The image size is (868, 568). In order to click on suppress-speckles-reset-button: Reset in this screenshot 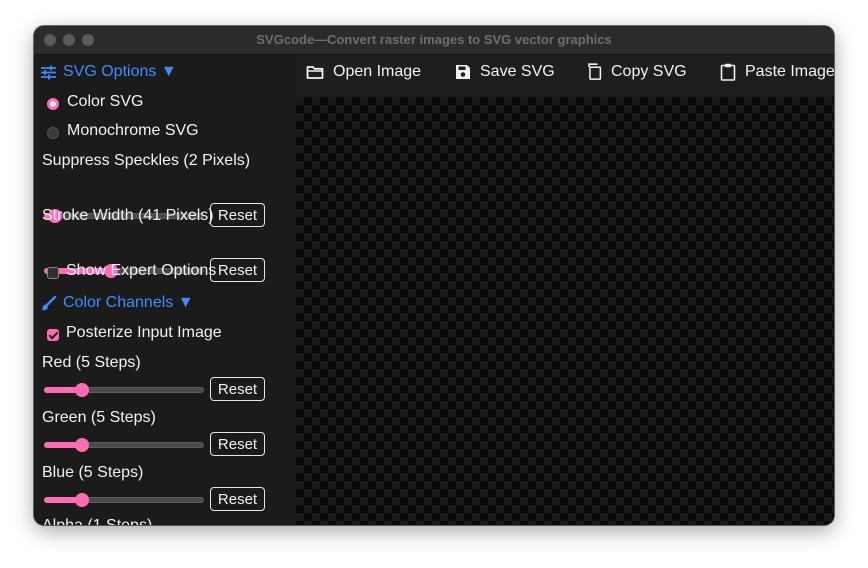, I will do `click(237, 215)`.